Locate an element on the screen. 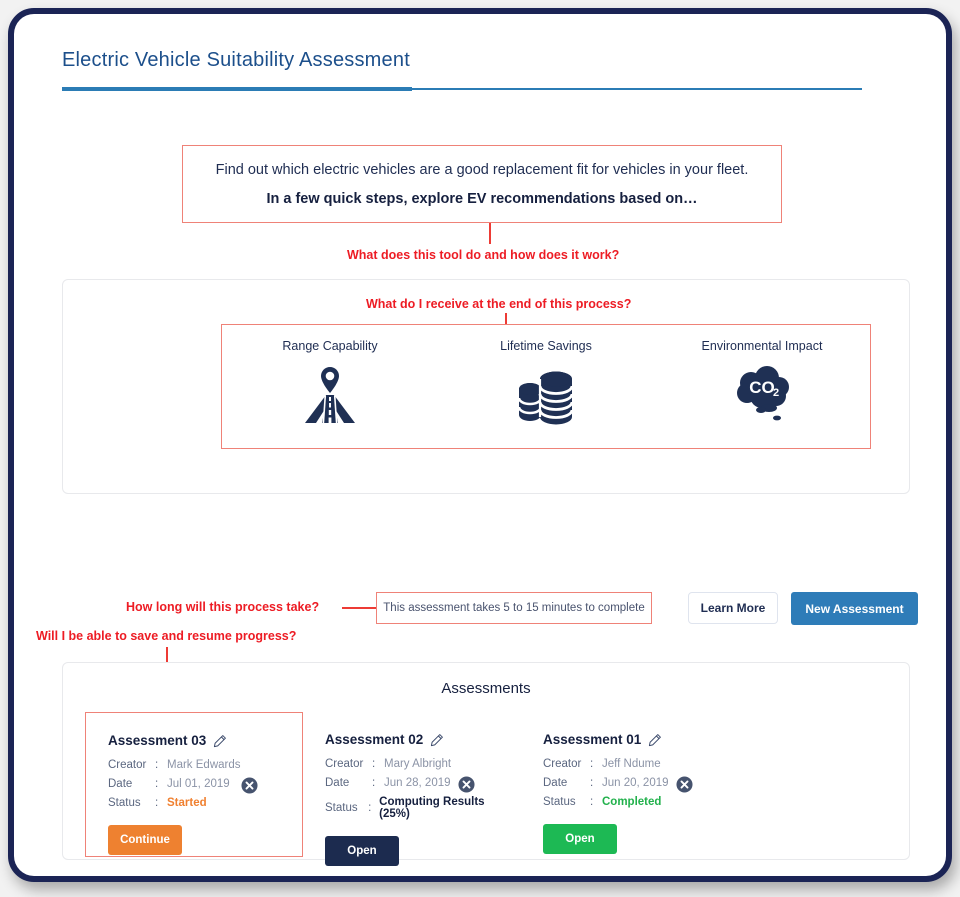  svg-text: 2 is located at coordinates (776, 393).